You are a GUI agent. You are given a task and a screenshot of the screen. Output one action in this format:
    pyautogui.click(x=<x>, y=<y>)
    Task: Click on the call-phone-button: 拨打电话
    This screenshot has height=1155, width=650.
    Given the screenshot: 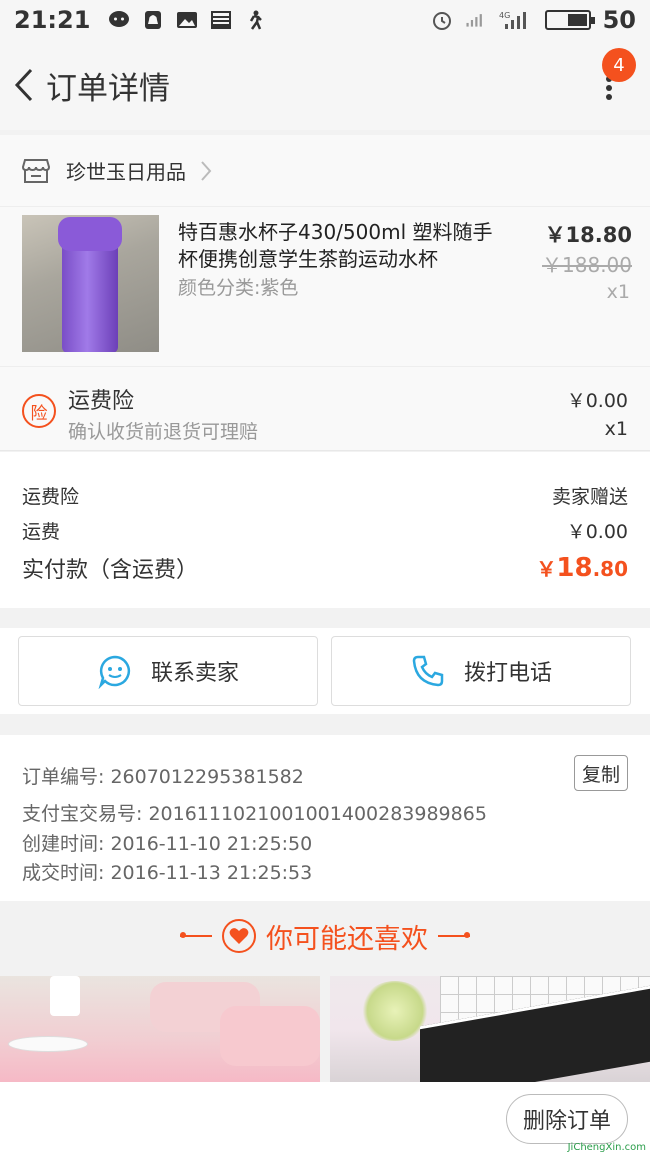 What is the action you would take?
    pyautogui.click(x=481, y=671)
    